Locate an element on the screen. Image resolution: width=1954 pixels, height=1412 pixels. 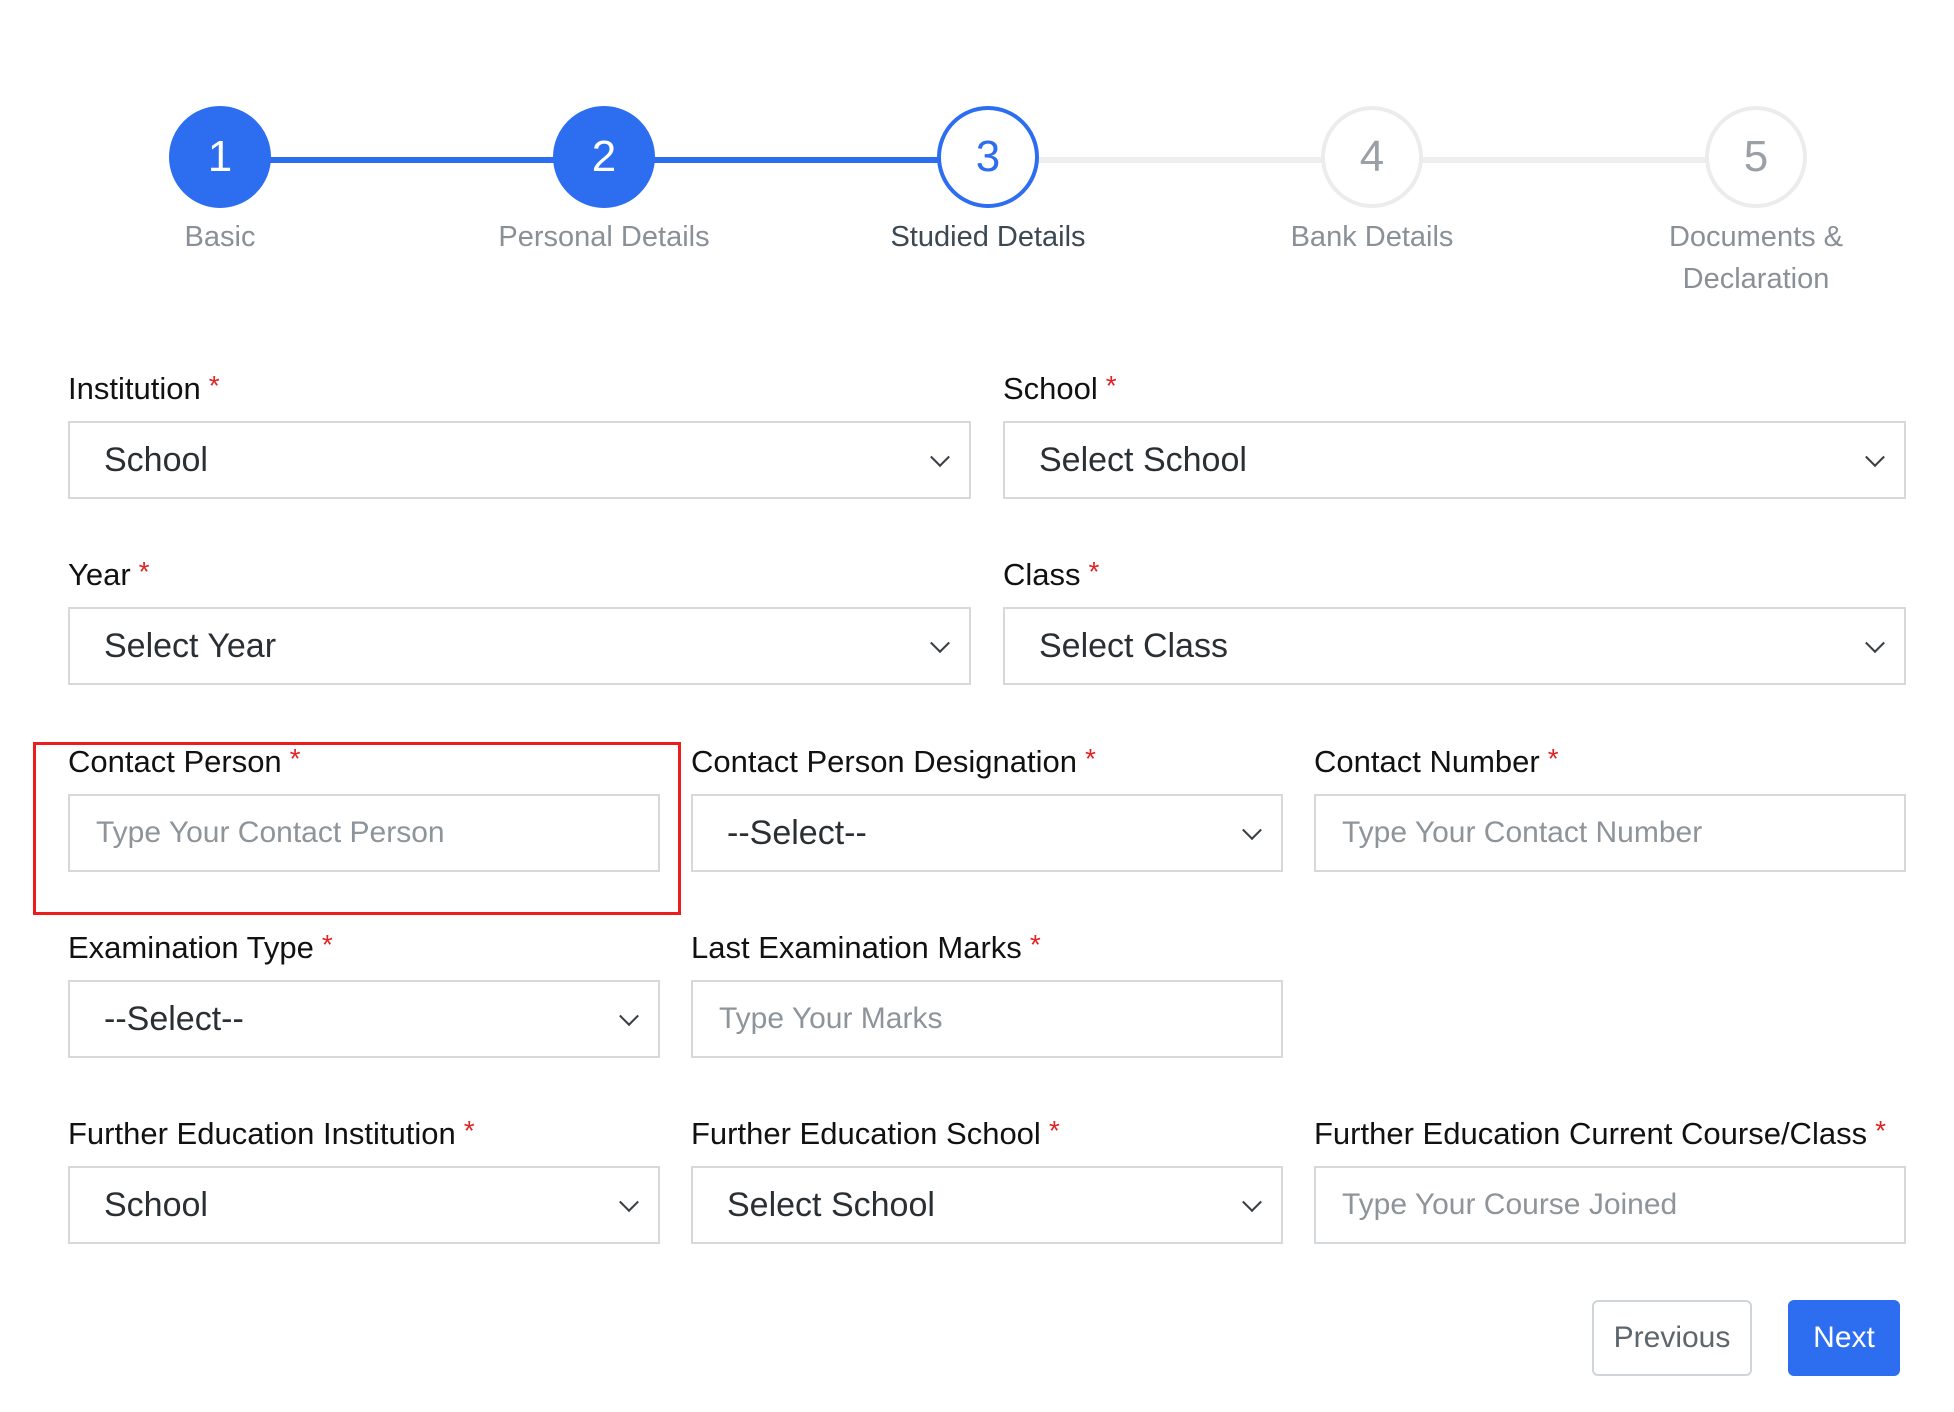
further-education-institution-label: Further Education Institution * is located at coordinates (271, 1133).